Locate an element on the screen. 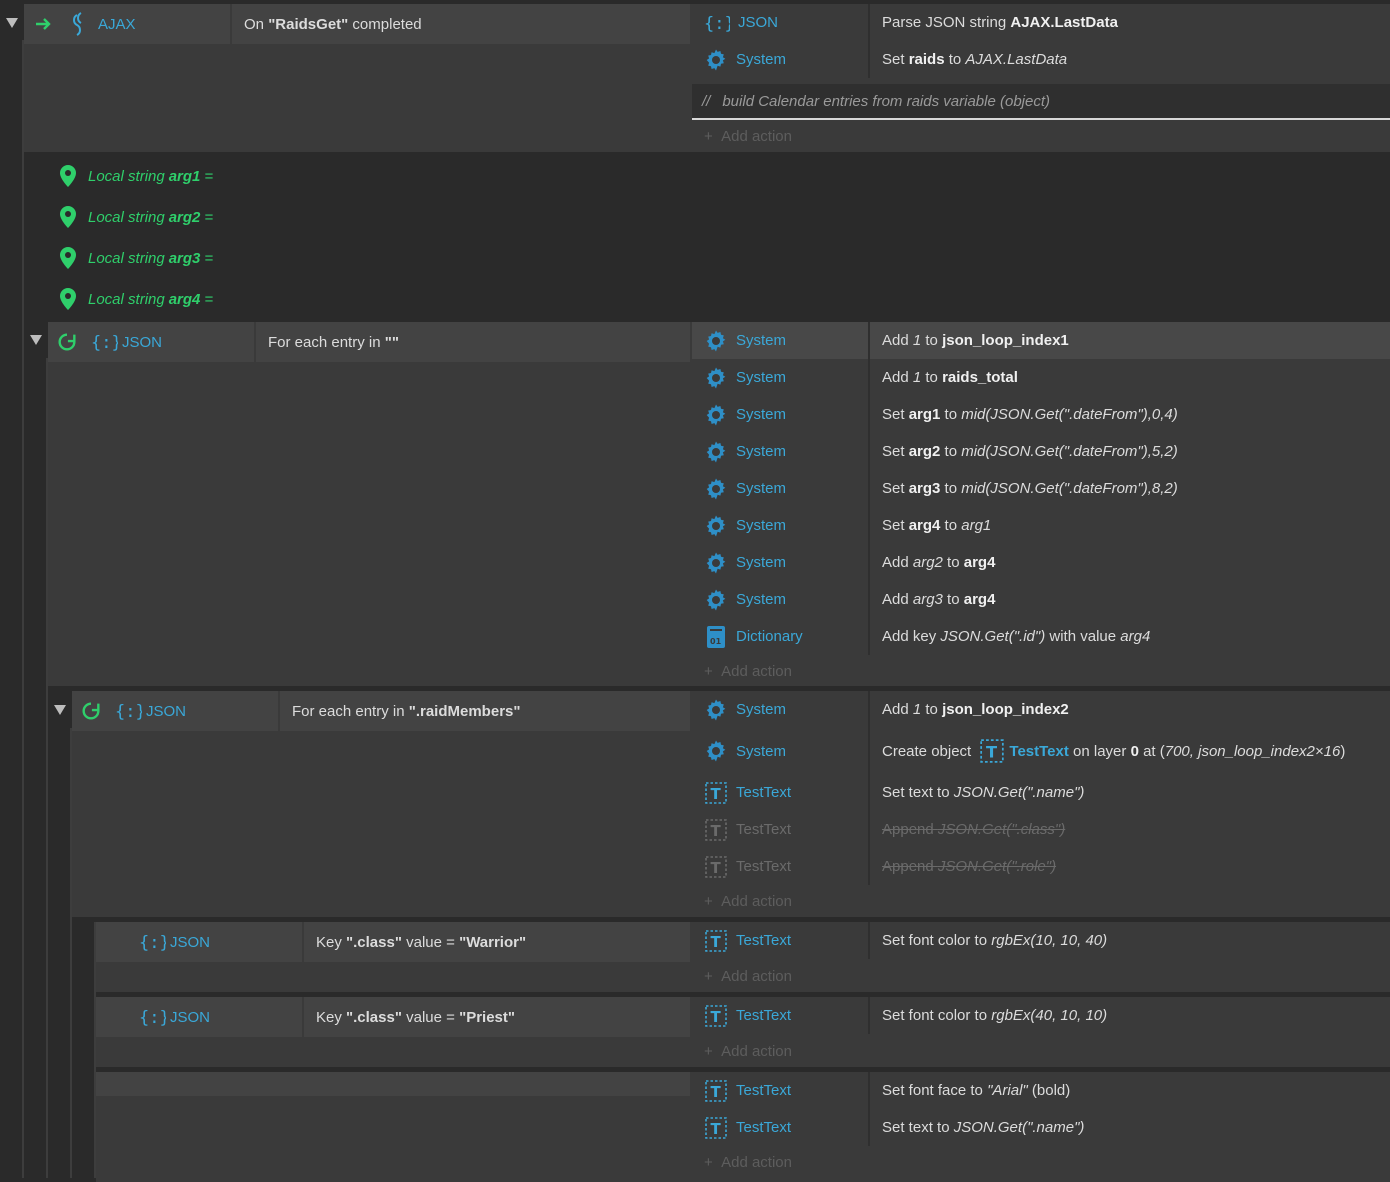  action-row-disabled: TestText Append JSON.Get(".role") is located at coordinates (1041, 866).